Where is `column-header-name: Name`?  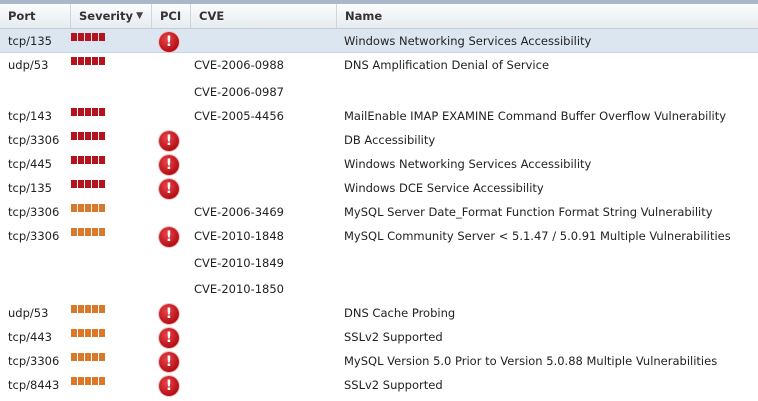
column-header-name: Name is located at coordinates (547, 16).